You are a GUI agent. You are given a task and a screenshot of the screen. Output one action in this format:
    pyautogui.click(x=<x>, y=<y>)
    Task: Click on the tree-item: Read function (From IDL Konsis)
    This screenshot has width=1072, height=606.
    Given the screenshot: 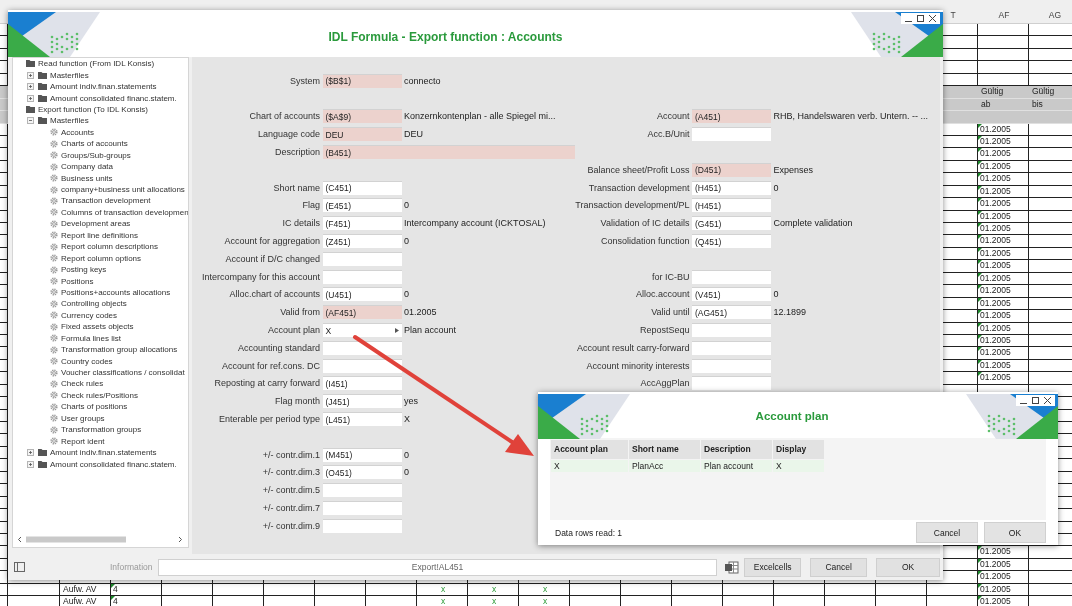 What is the action you would take?
    pyautogui.click(x=100, y=64)
    